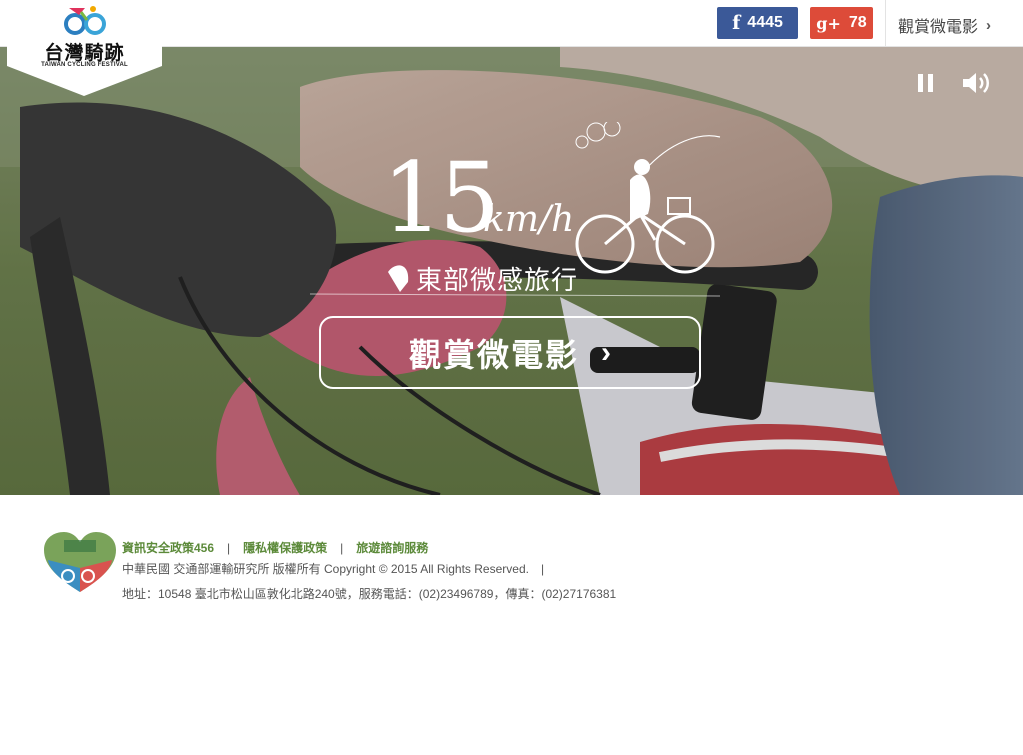 This screenshot has height=755, width=1023. What do you see at coordinates (736, 23) in the screenshot?
I see `facebook-icon: f` at bounding box center [736, 23].